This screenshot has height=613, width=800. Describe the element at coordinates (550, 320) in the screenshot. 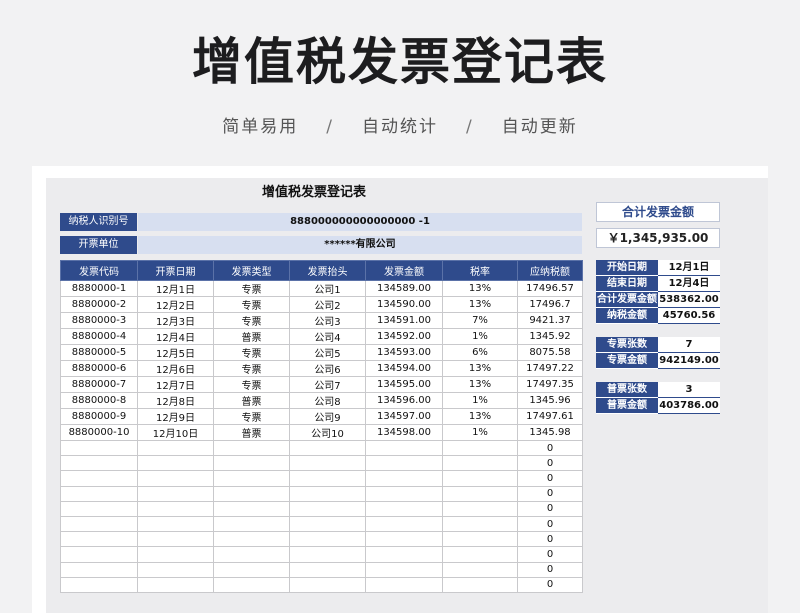

I see `table-cell: 9421.37` at that location.